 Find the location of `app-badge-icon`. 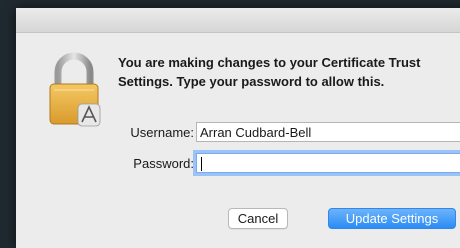

app-badge-icon is located at coordinates (89, 115).